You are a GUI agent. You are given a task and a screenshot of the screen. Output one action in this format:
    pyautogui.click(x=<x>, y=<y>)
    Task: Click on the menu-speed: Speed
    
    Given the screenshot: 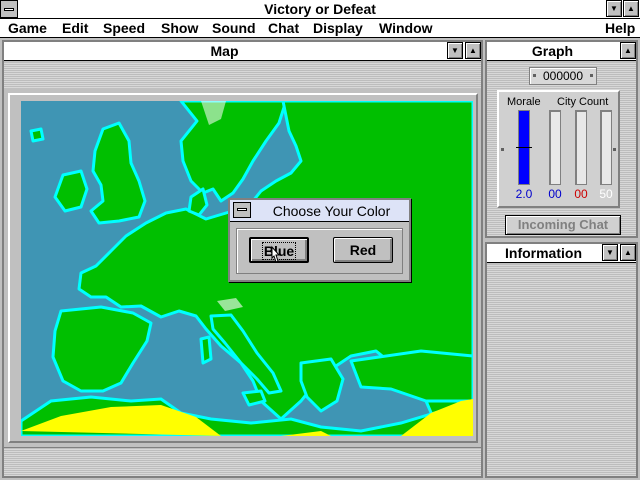 What is the action you would take?
    pyautogui.click(x=124, y=28)
    